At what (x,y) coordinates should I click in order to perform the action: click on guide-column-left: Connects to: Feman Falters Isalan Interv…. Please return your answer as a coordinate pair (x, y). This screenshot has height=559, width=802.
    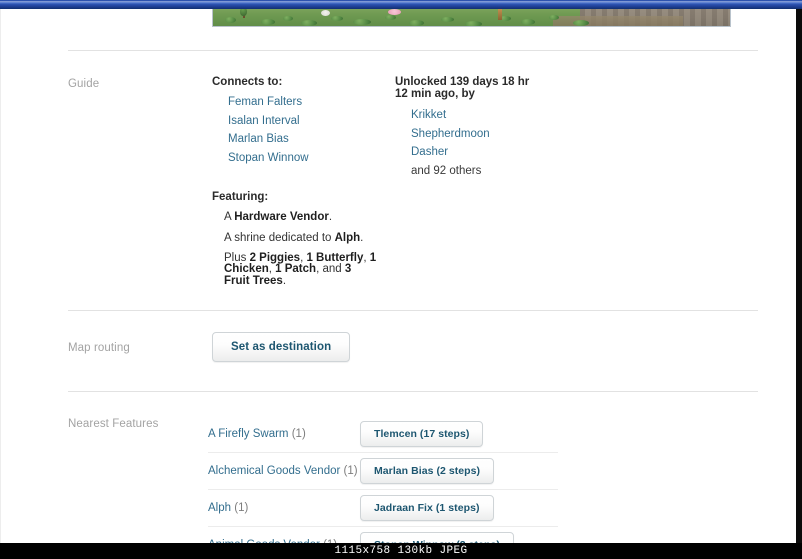
    Looking at the image, I should click on (297, 185).